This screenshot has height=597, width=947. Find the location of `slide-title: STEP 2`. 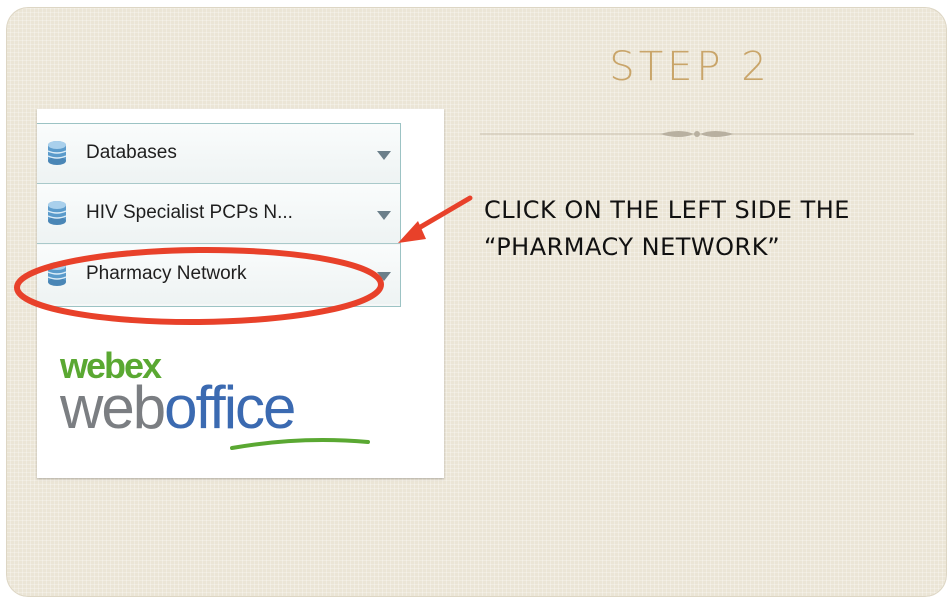

slide-title: STEP 2 is located at coordinates (690, 67).